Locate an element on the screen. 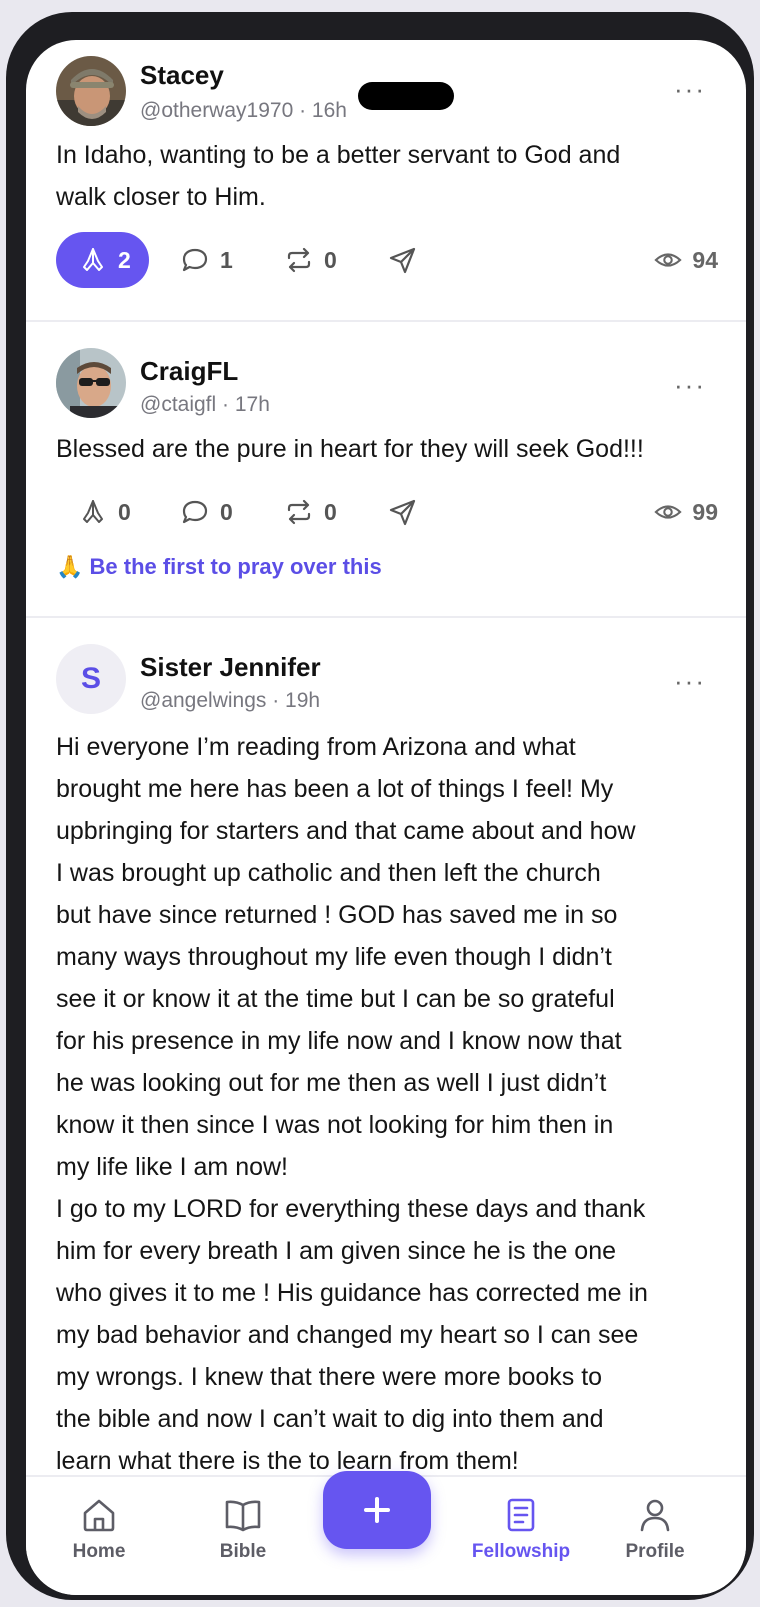  view-count: 99 is located at coordinates (686, 512).